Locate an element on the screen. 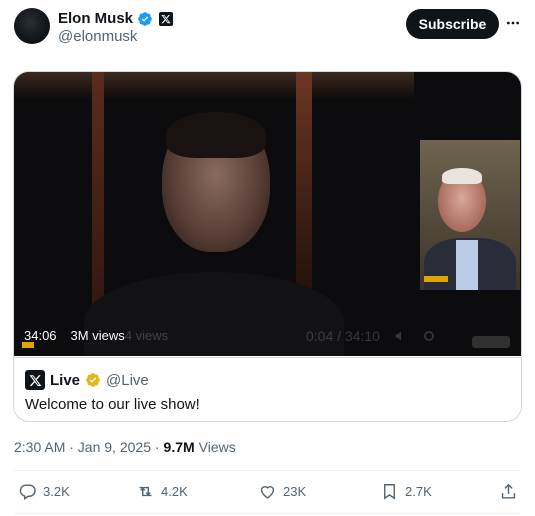  ghost-volume-icon is located at coordinates (398, 336).